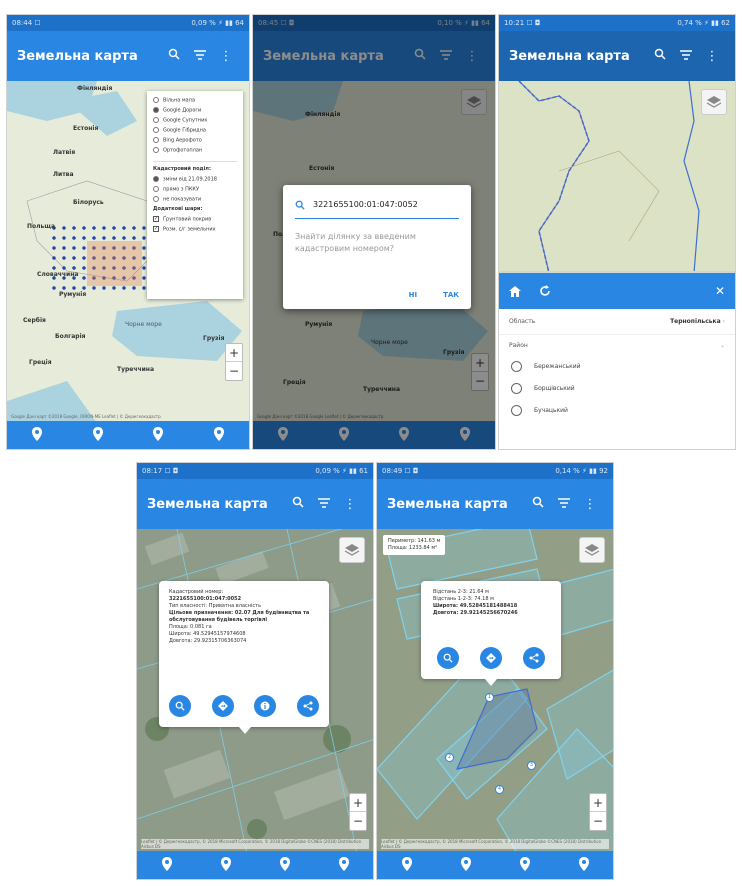 Image resolution: width=742 pixels, height=886 pixels. What do you see at coordinates (617, 322) in the screenshot?
I see `region-row: Область Тернопільська ›` at bounding box center [617, 322].